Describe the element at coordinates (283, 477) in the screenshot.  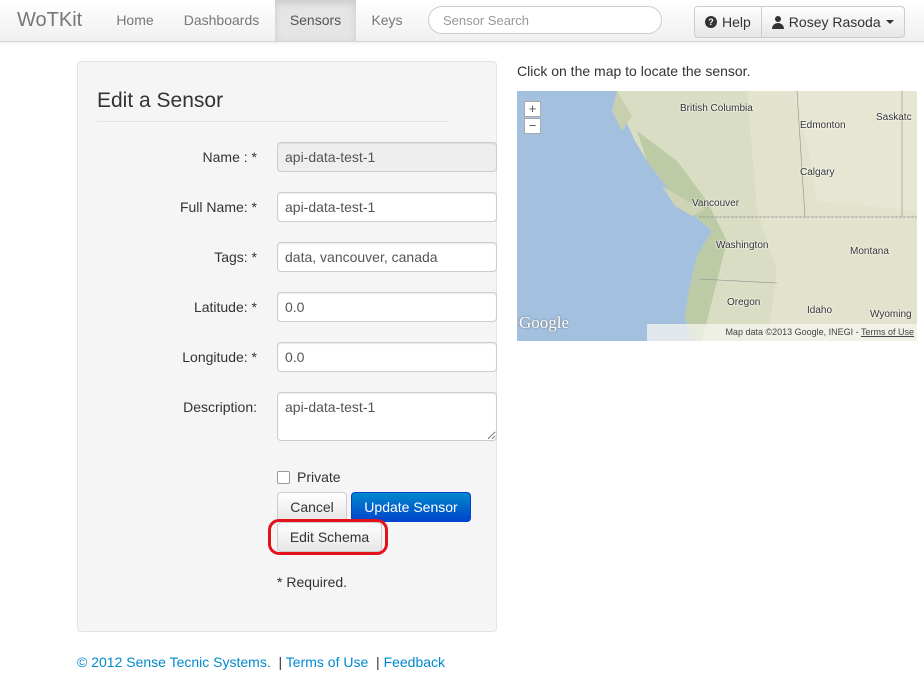
I see `private-checkbox` at that location.